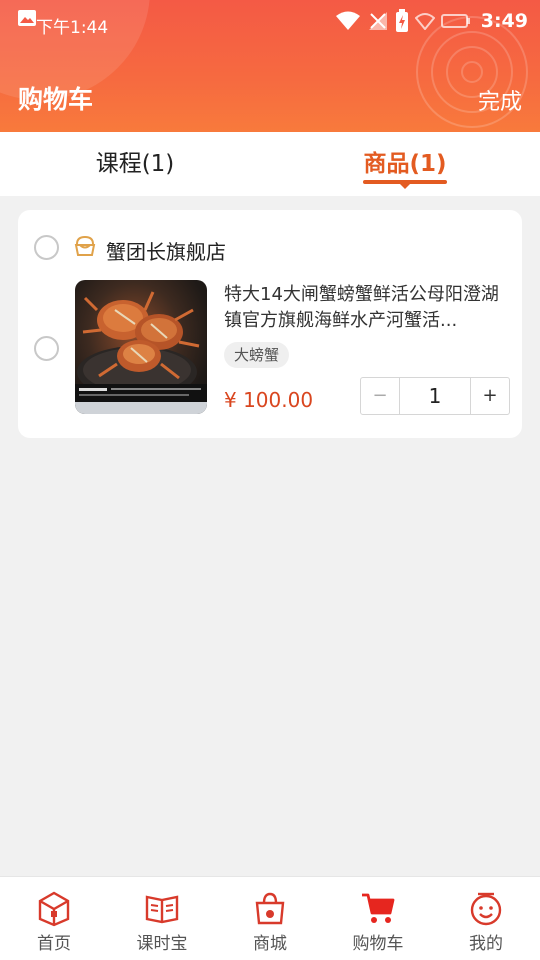 The image size is (540, 960). I want to click on nav-label-profile: 我的, so click(486, 944).